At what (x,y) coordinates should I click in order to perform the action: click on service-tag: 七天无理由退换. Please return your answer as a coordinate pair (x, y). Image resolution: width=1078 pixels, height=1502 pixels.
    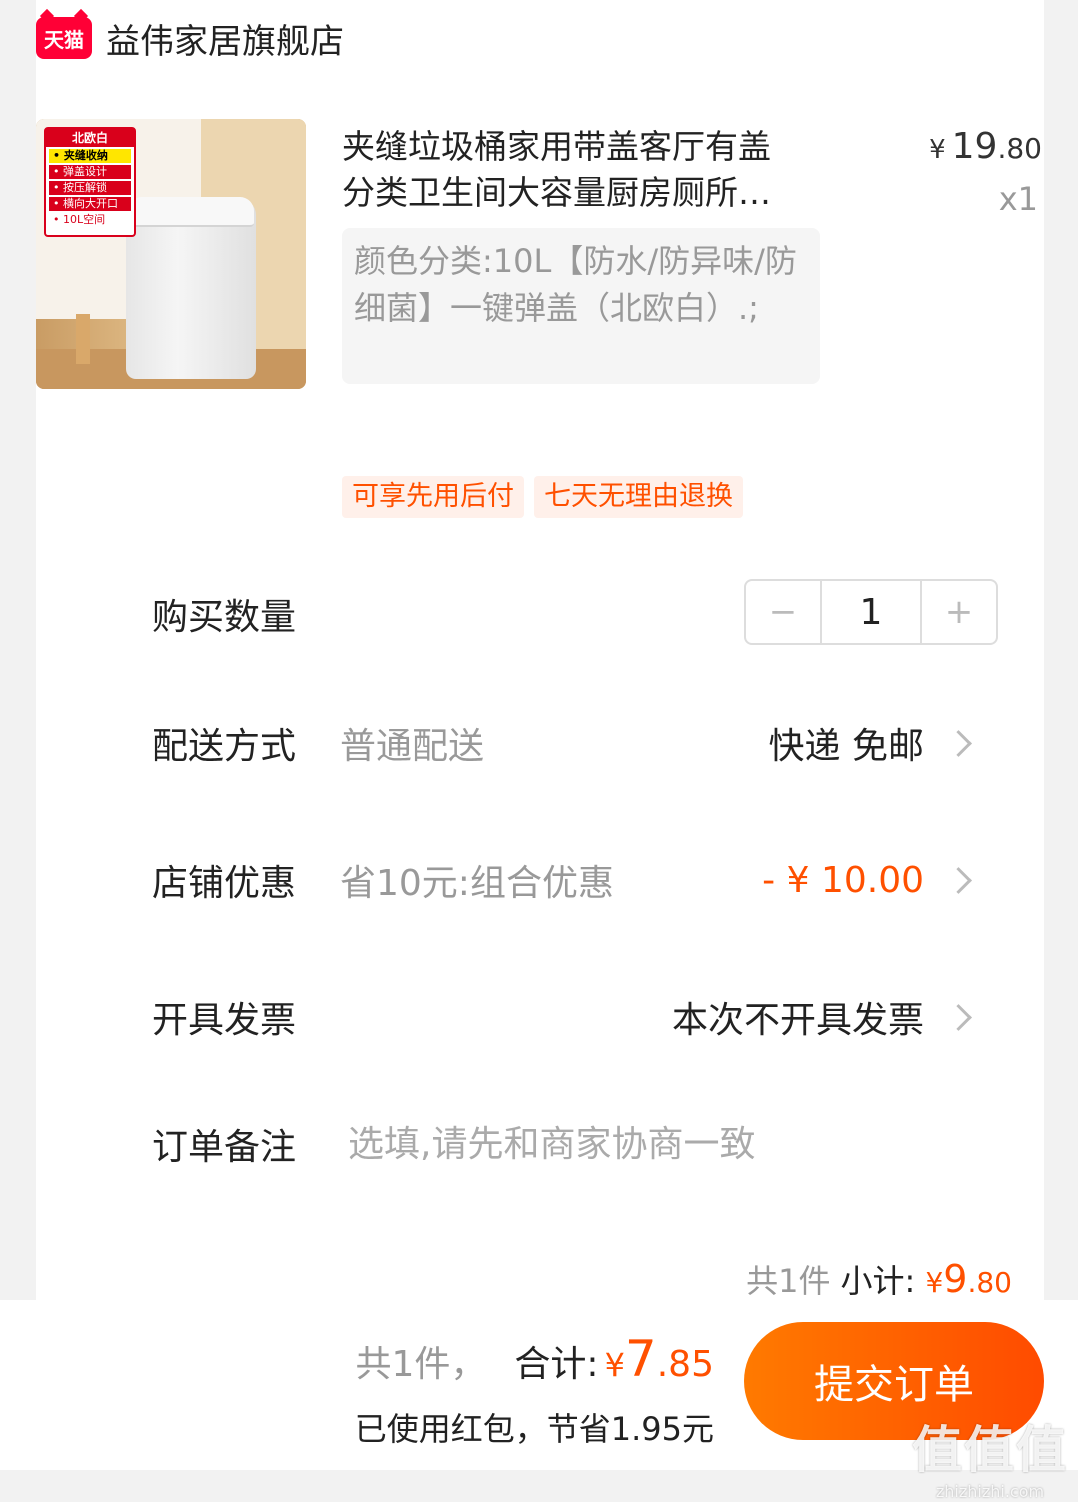
    Looking at the image, I should click on (638, 497).